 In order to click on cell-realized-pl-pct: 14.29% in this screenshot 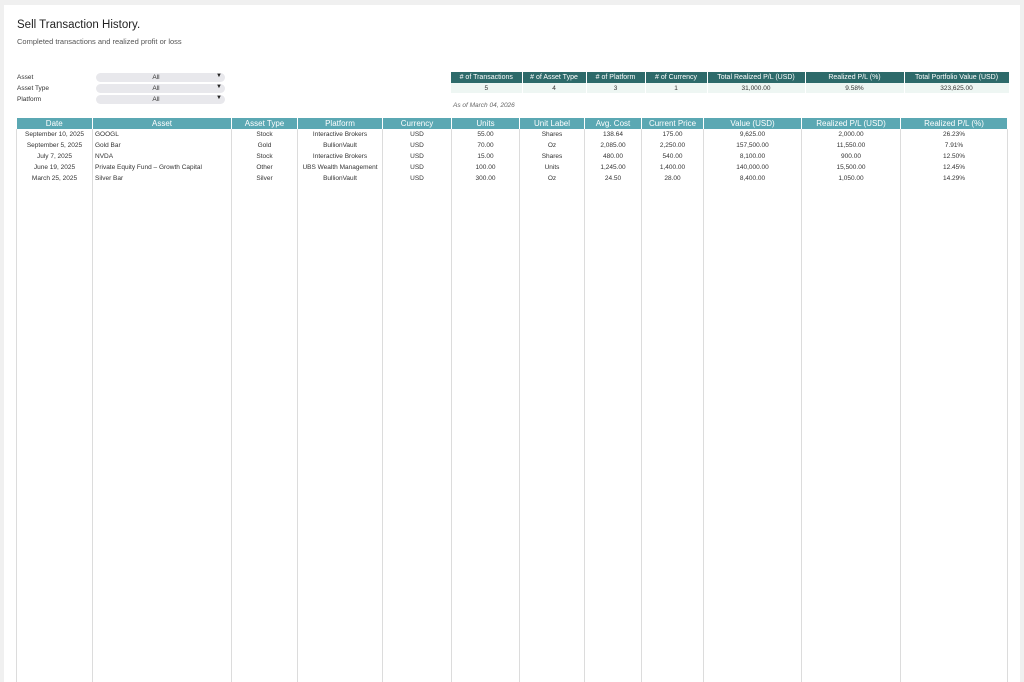, I will do `click(954, 178)`.